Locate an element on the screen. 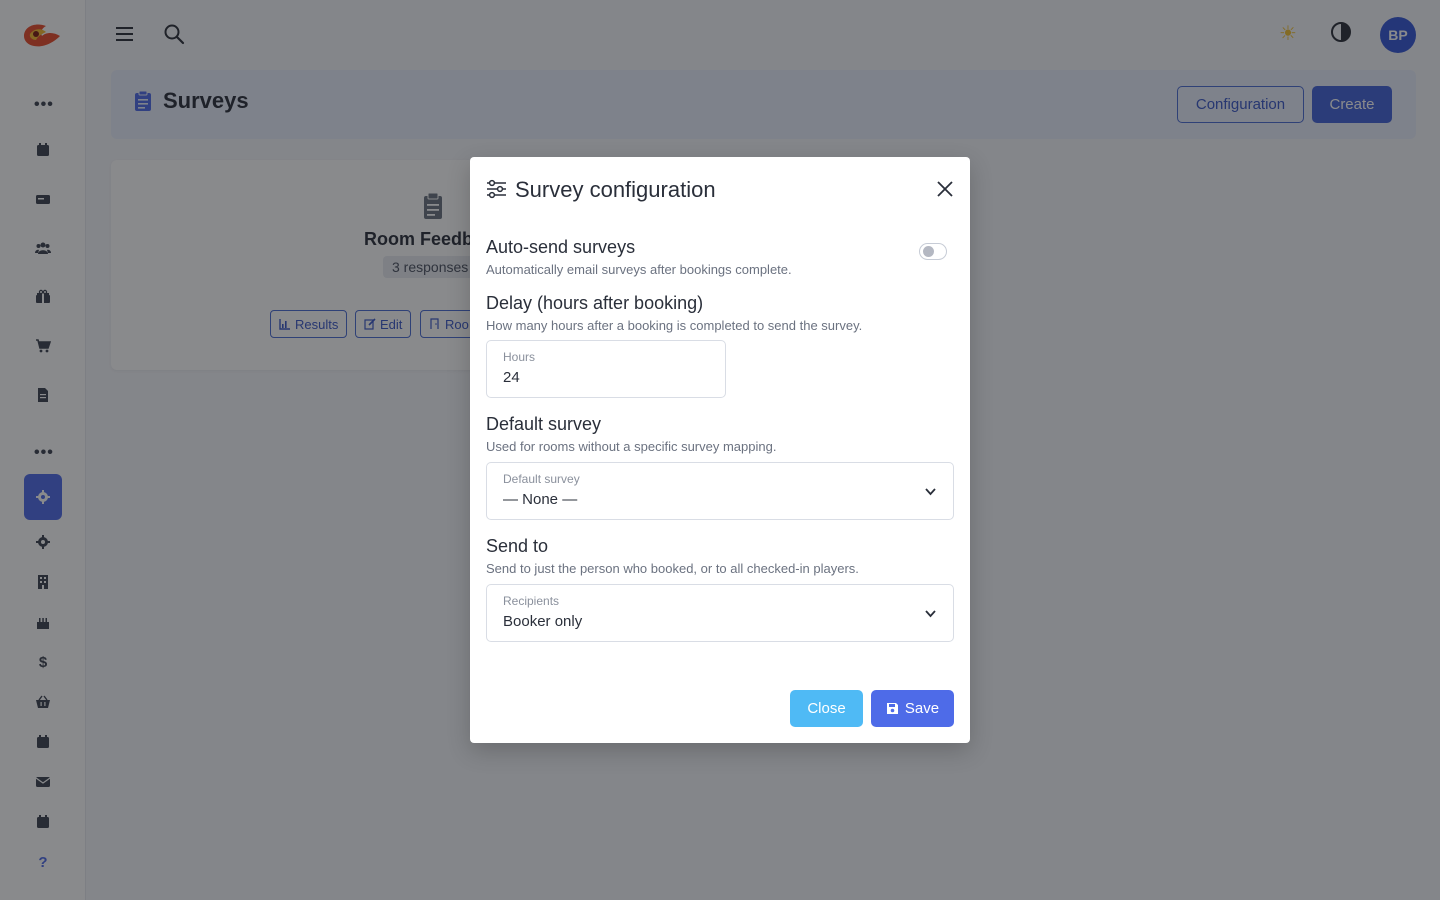  hours-label: Hours is located at coordinates (519, 357).